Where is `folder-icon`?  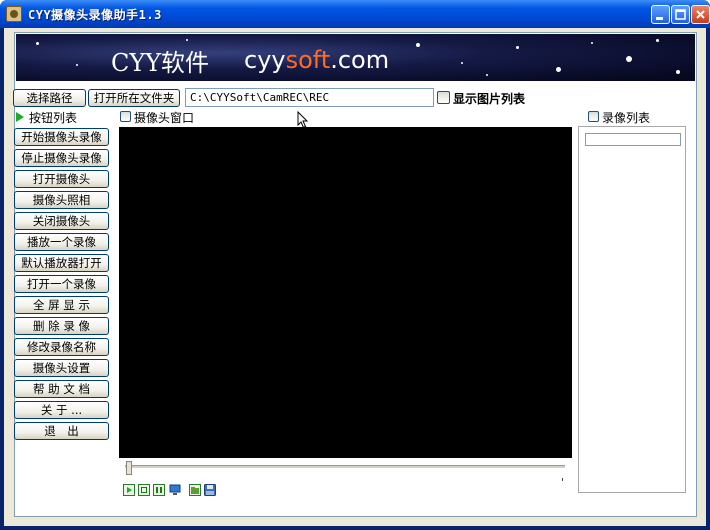 folder-icon is located at coordinates (195, 490).